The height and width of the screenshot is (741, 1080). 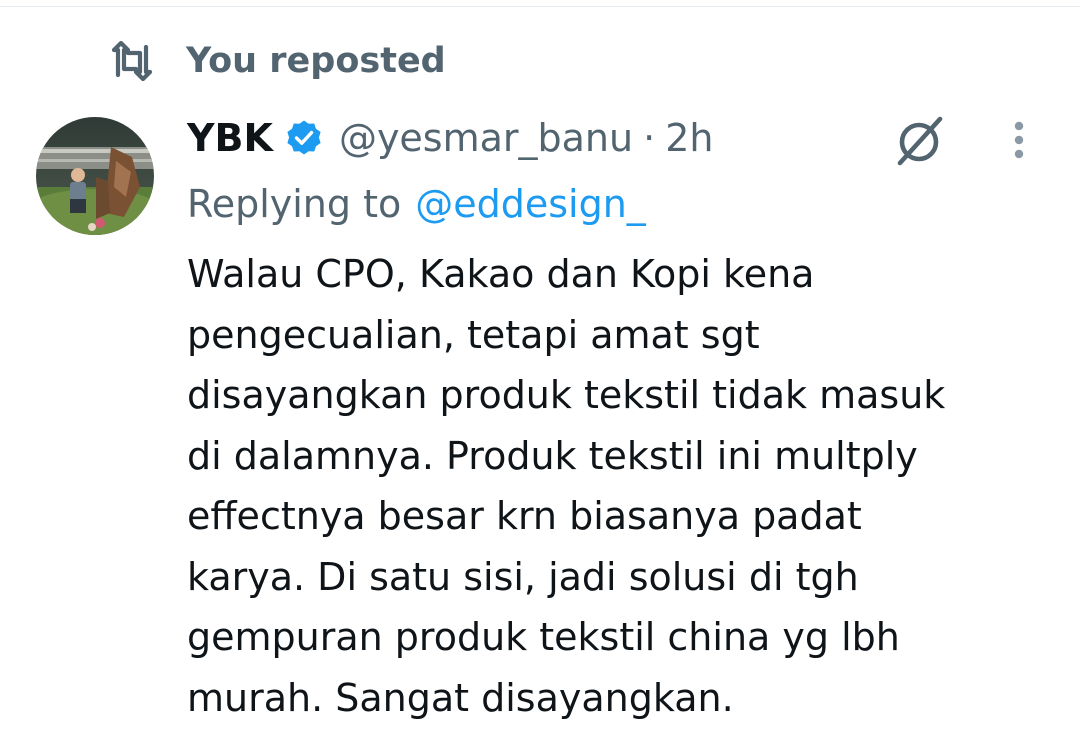 I want to click on tweet-text-line: gempuran produk tekstil china yg lbh, so click(x=543, y=637).